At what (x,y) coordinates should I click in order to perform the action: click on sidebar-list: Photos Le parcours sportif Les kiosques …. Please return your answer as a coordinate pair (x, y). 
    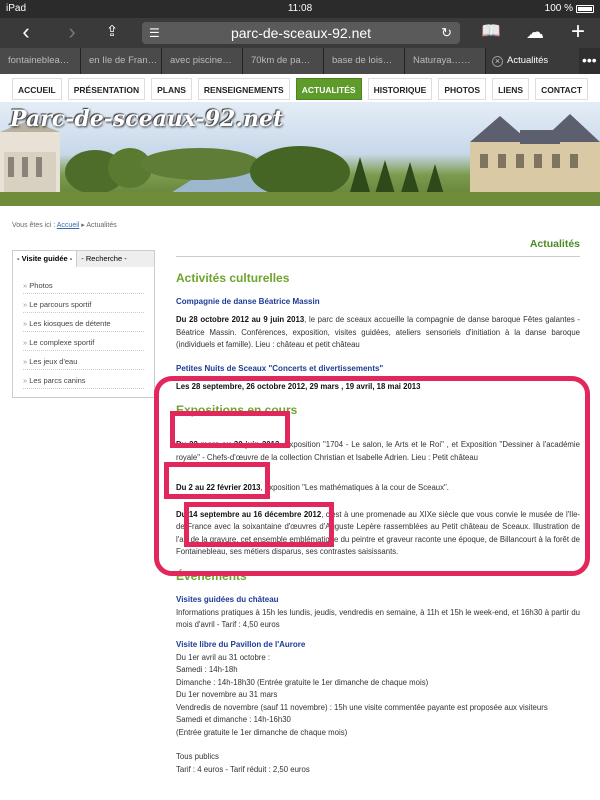
    Looking at the image, I should click on (83, 332).